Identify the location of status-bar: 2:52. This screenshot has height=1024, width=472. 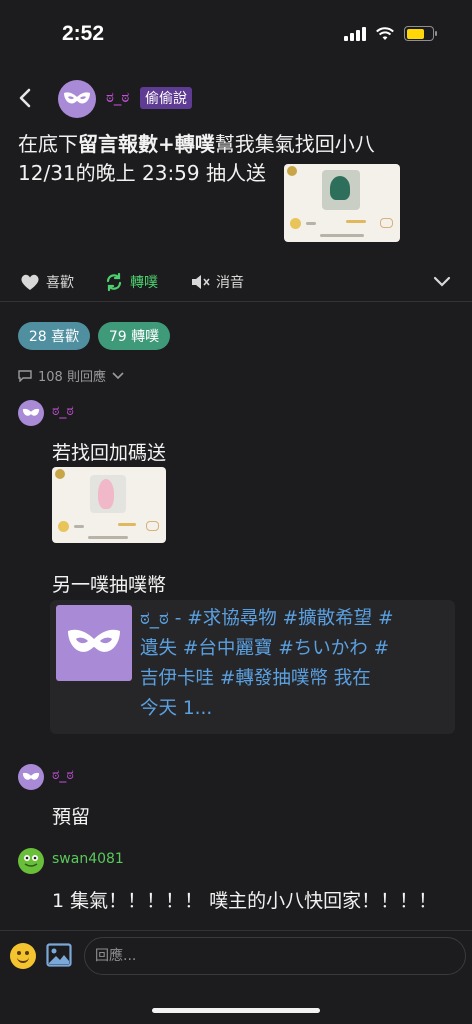
(236, 35).